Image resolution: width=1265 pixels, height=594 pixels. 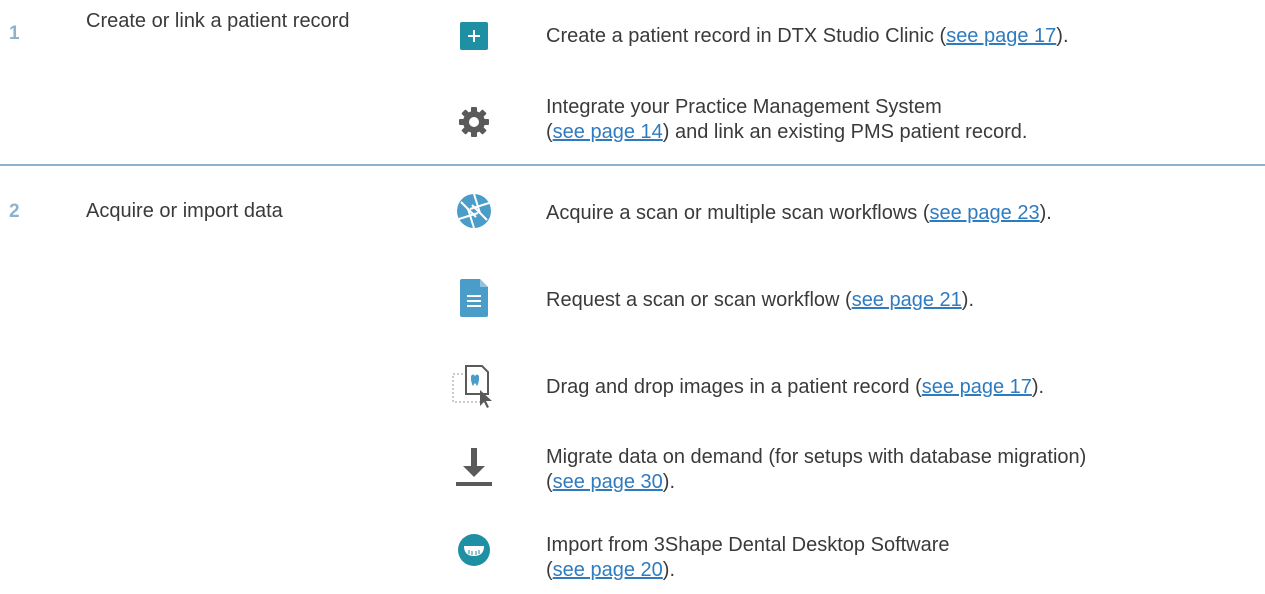 I want to click on document-icon, so click(x=474, y=298).